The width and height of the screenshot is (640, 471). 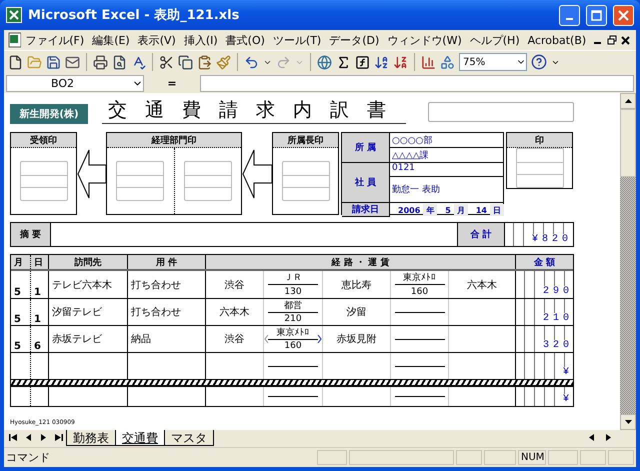 What do you see at coordinates (319, 339) in the screenshot?
I see `chevron-right-icon` at bounding box center [319, 339].